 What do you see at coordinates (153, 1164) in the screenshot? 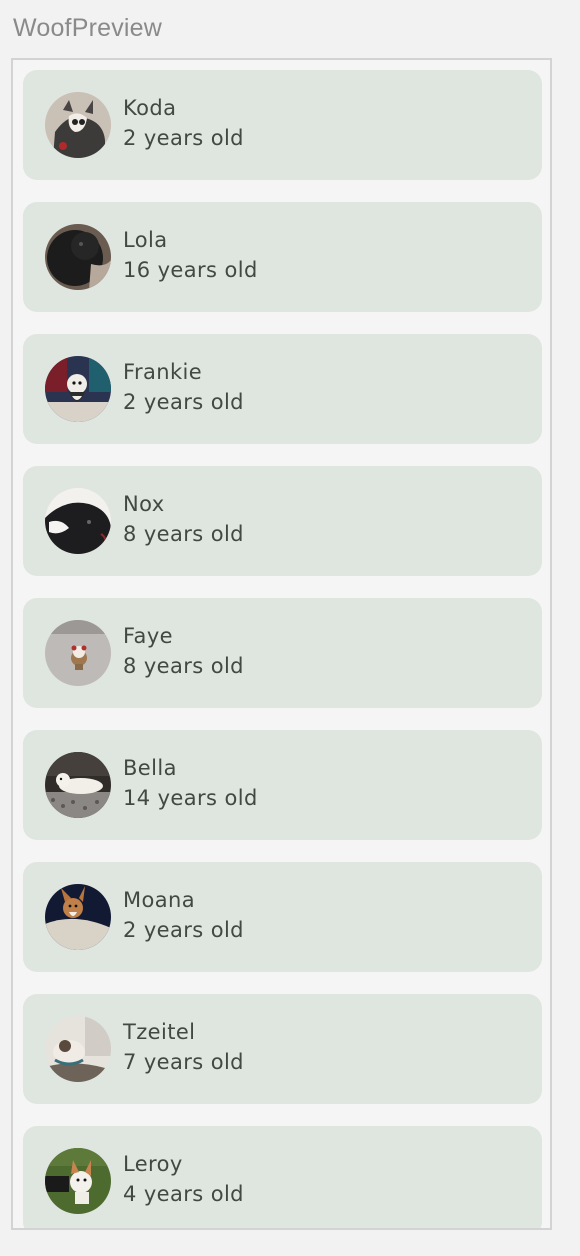
I see `dog-name: Leroy` at bounding box center [153, 1164].